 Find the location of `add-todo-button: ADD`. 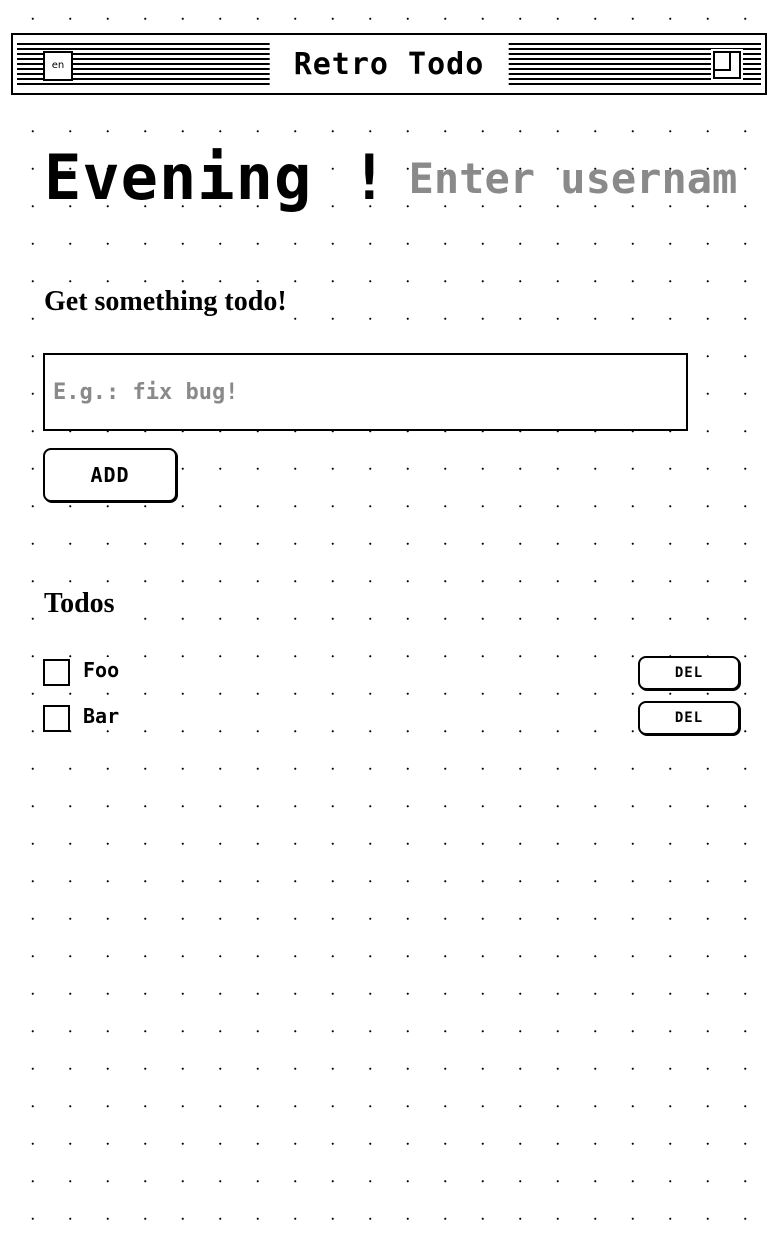

add-todo-button: ADD is located at coordinates (110, 475).